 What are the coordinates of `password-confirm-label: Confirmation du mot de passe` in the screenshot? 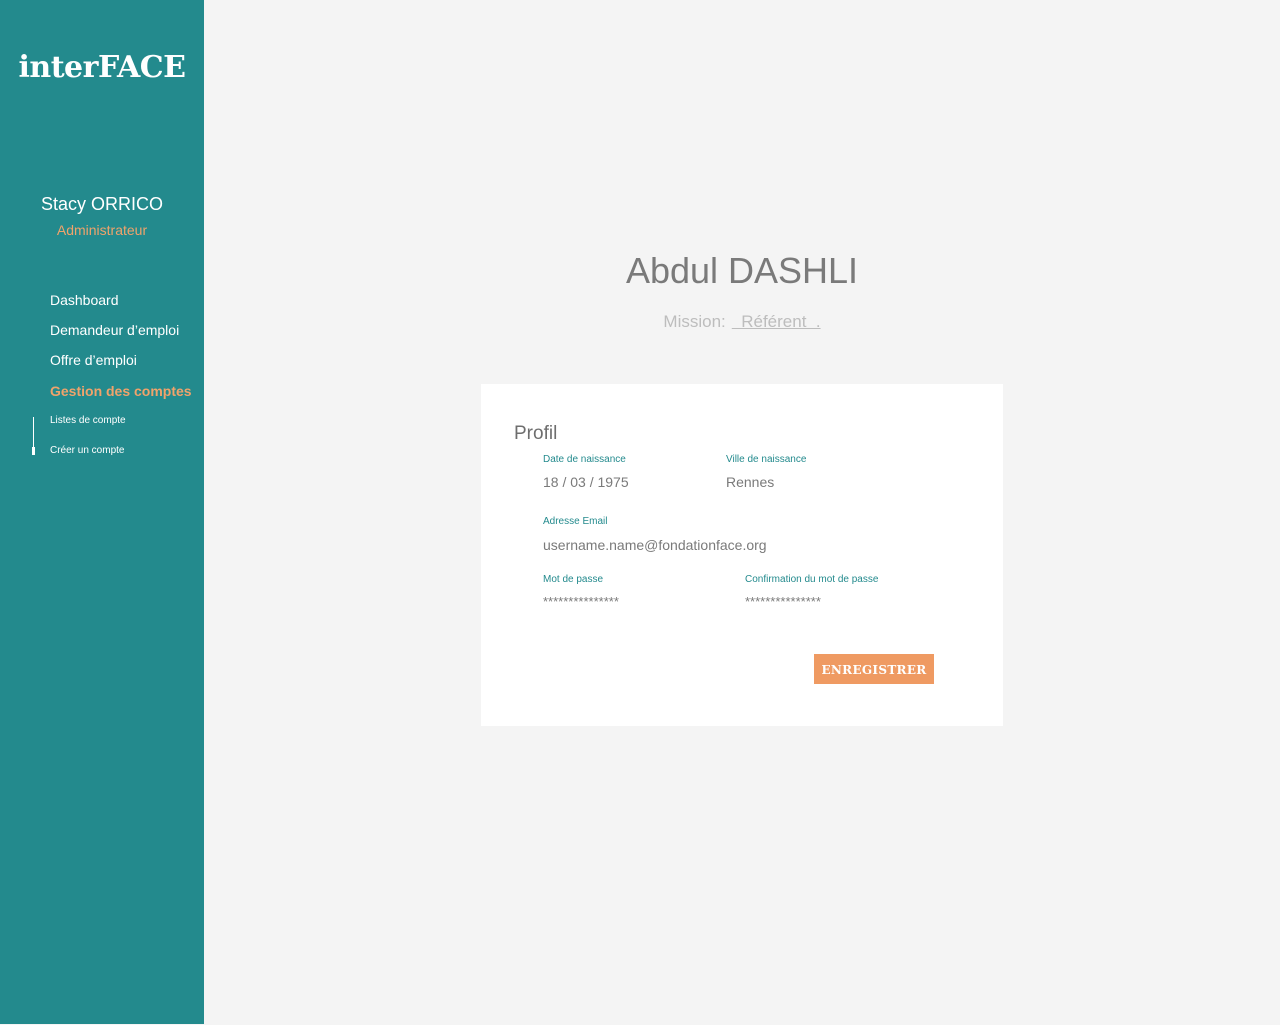 It's located at (812, 579).